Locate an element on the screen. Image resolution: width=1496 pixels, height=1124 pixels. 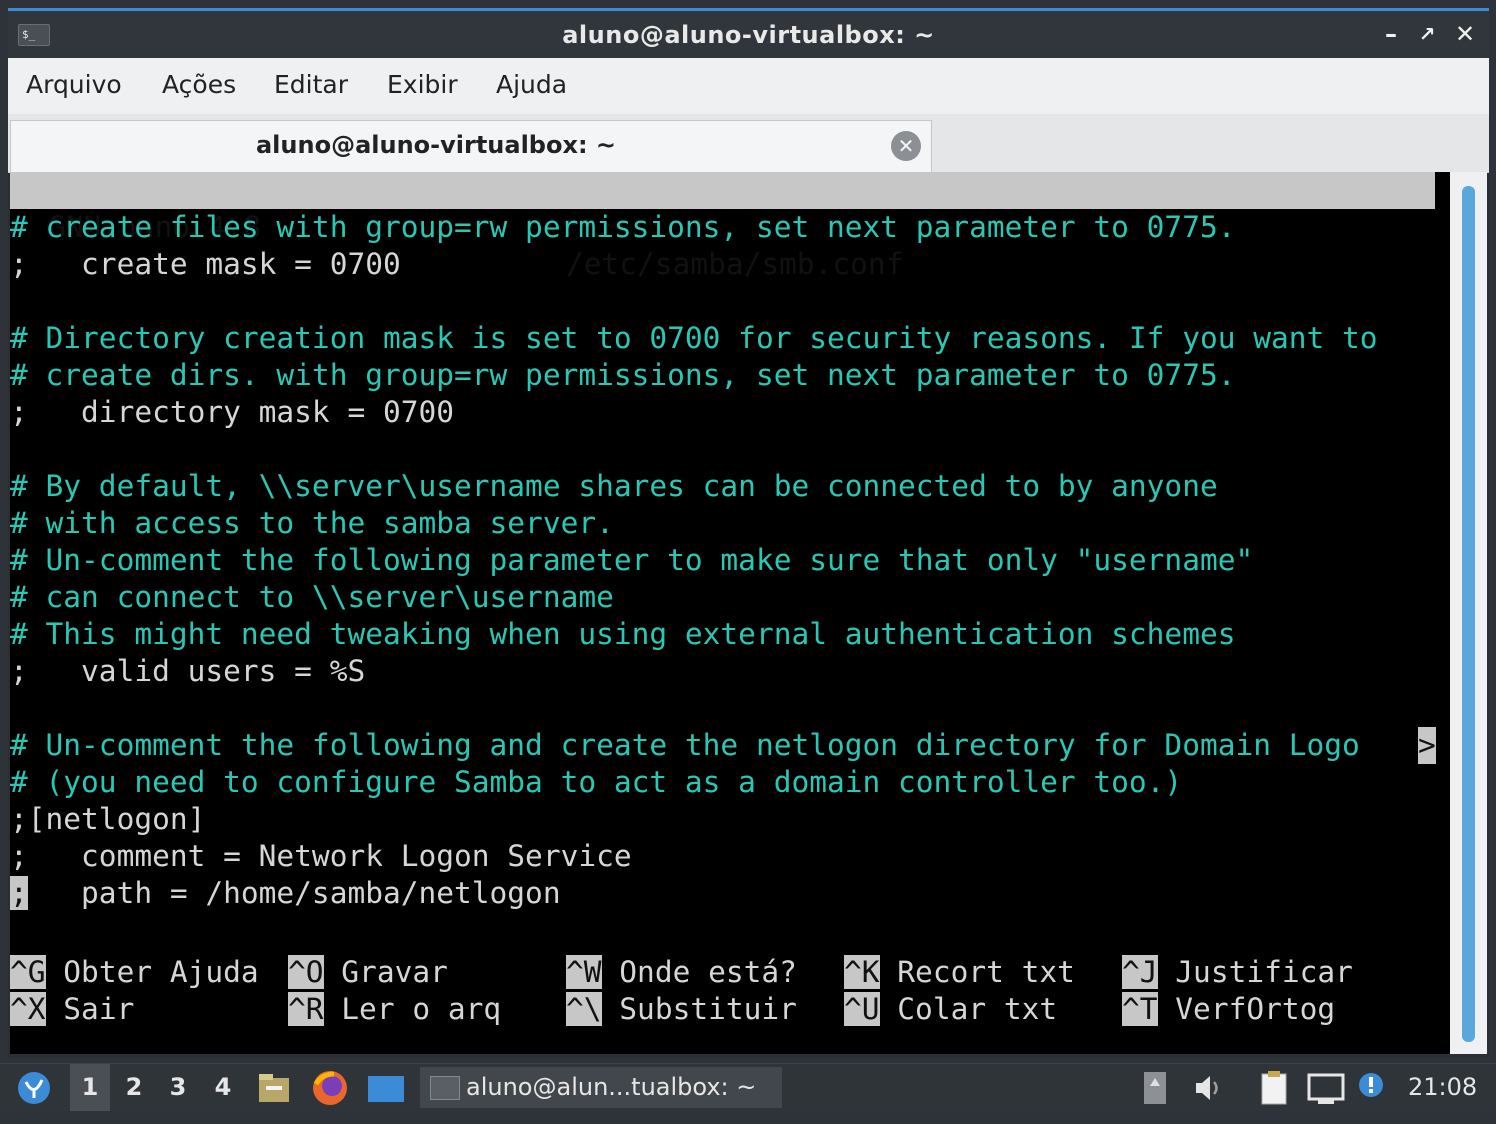
shortcut-label: Substituir is located at coordinates (708, 1009).